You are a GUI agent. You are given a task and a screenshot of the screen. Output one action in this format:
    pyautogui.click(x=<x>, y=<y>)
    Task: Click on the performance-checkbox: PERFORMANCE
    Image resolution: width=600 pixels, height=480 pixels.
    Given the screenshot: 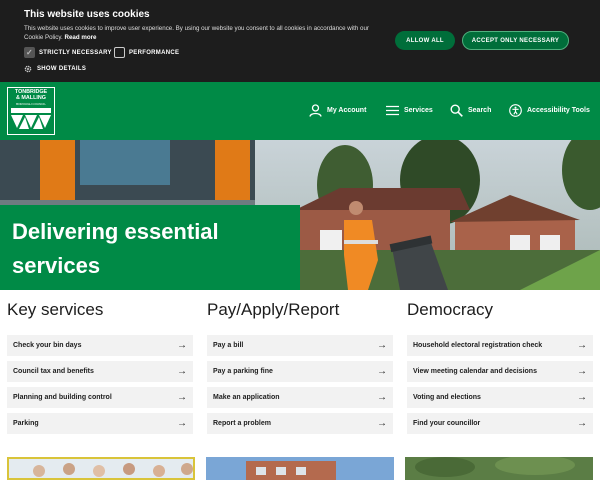 What is the action you would take?
    pyautogui.click(x=146, y=52)
    